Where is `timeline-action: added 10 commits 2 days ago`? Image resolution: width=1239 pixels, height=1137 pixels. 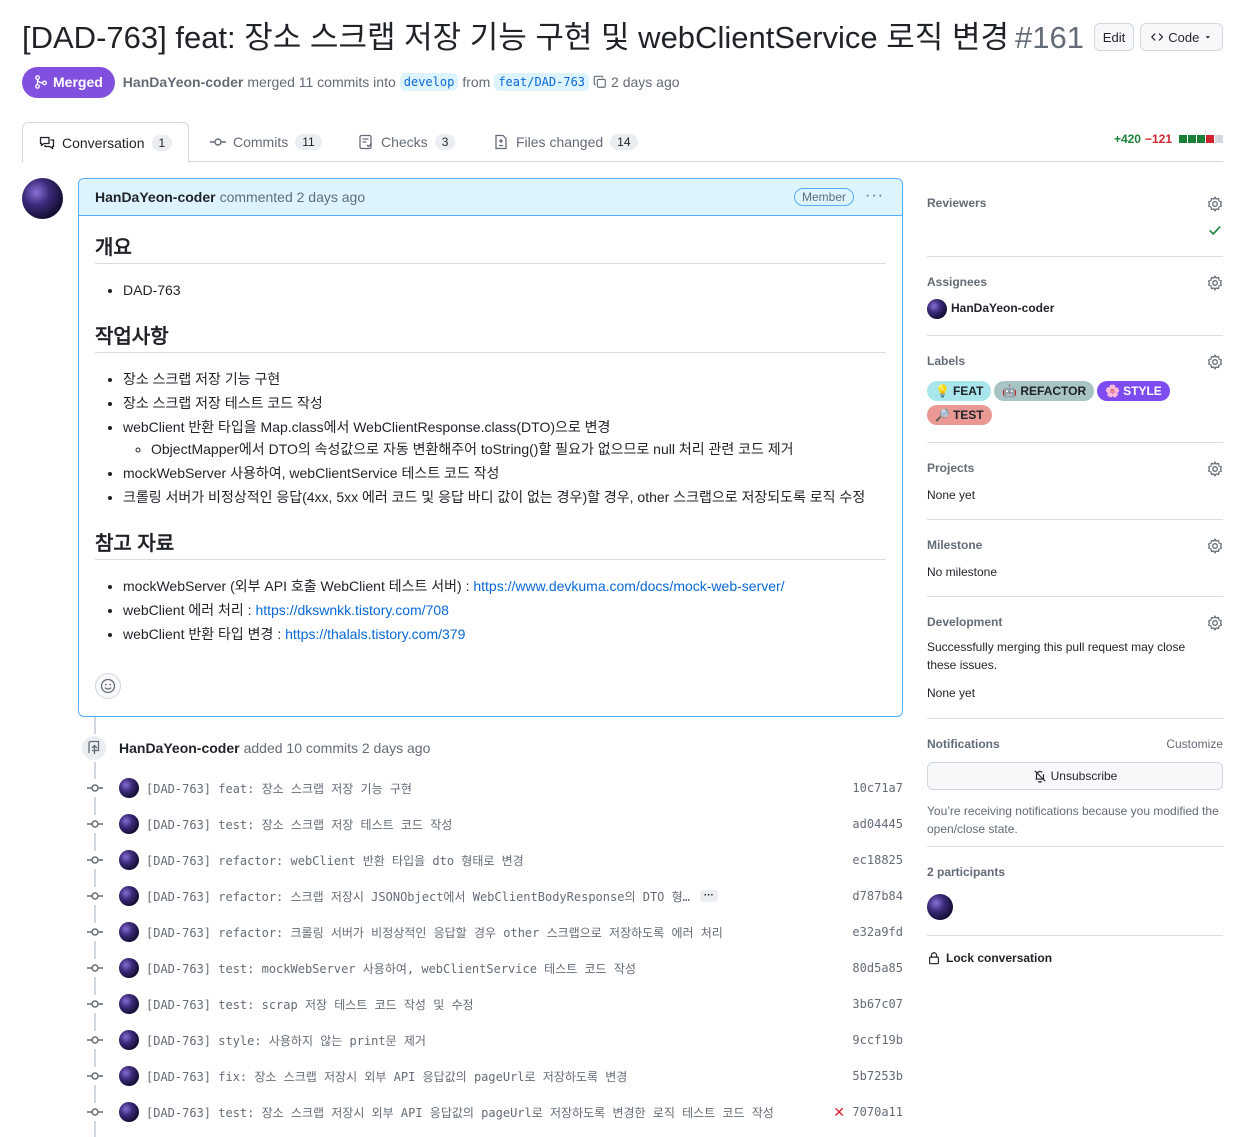
timeline-action: added 10 commits 2 days ago is located at coordinates (337, 748).